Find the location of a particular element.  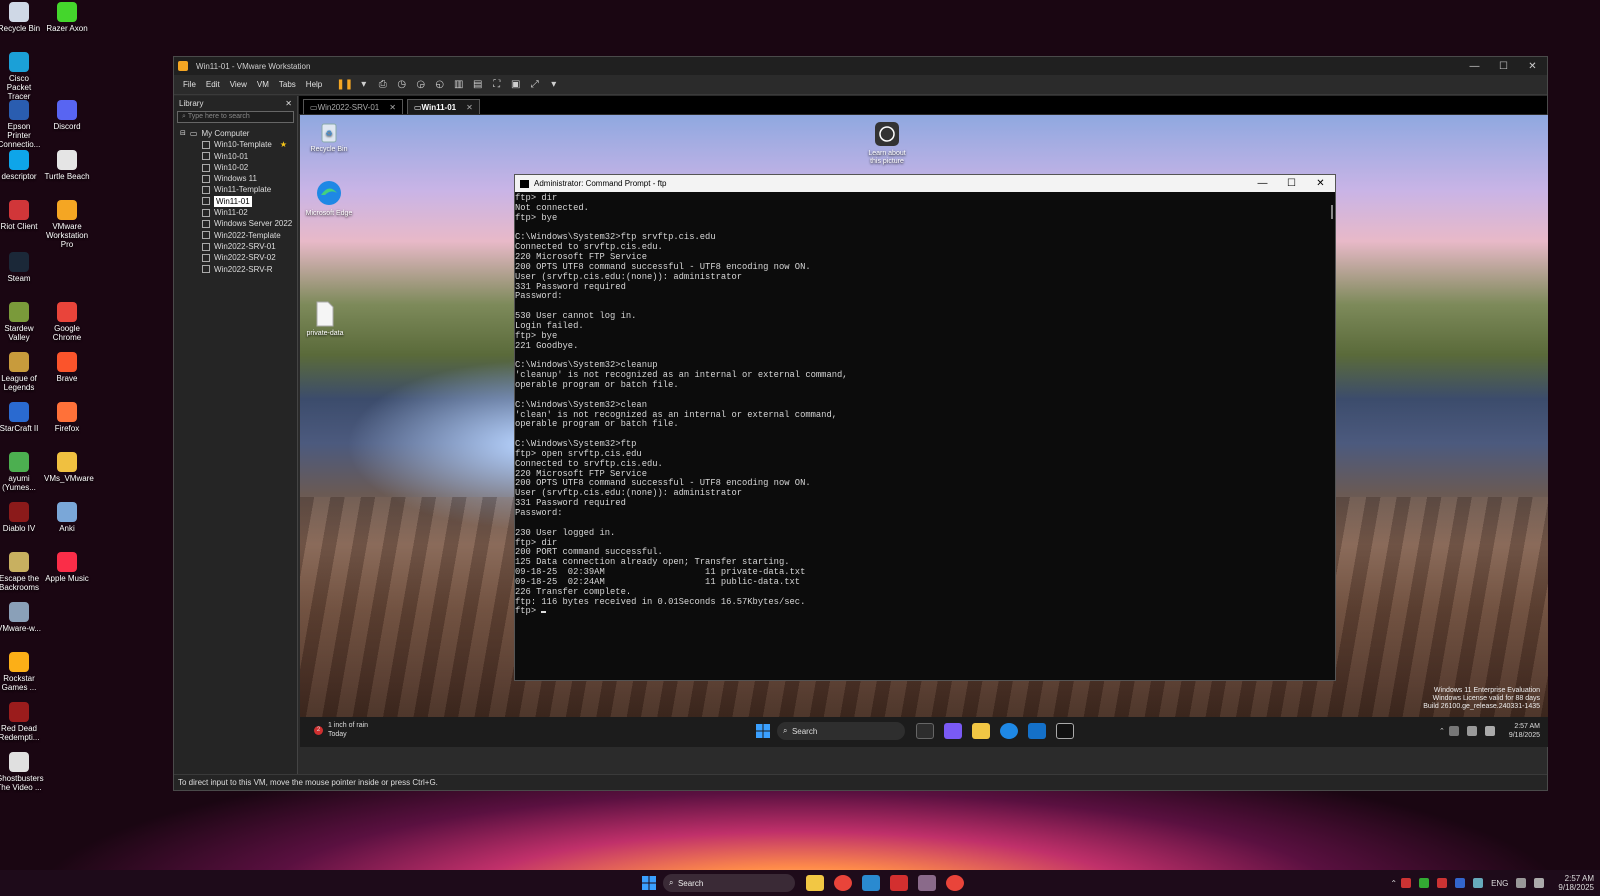

acrobat-icon is located at coordinates (899, 883).